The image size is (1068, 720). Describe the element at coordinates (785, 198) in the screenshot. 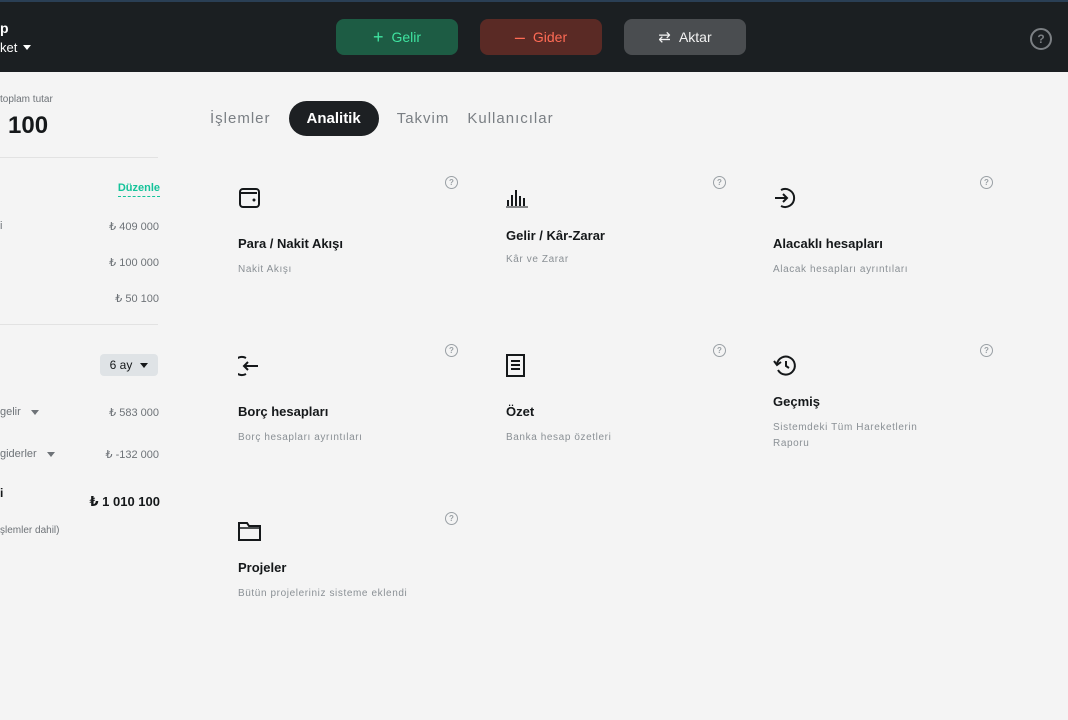

I see `login-arrow-icon` at that location.